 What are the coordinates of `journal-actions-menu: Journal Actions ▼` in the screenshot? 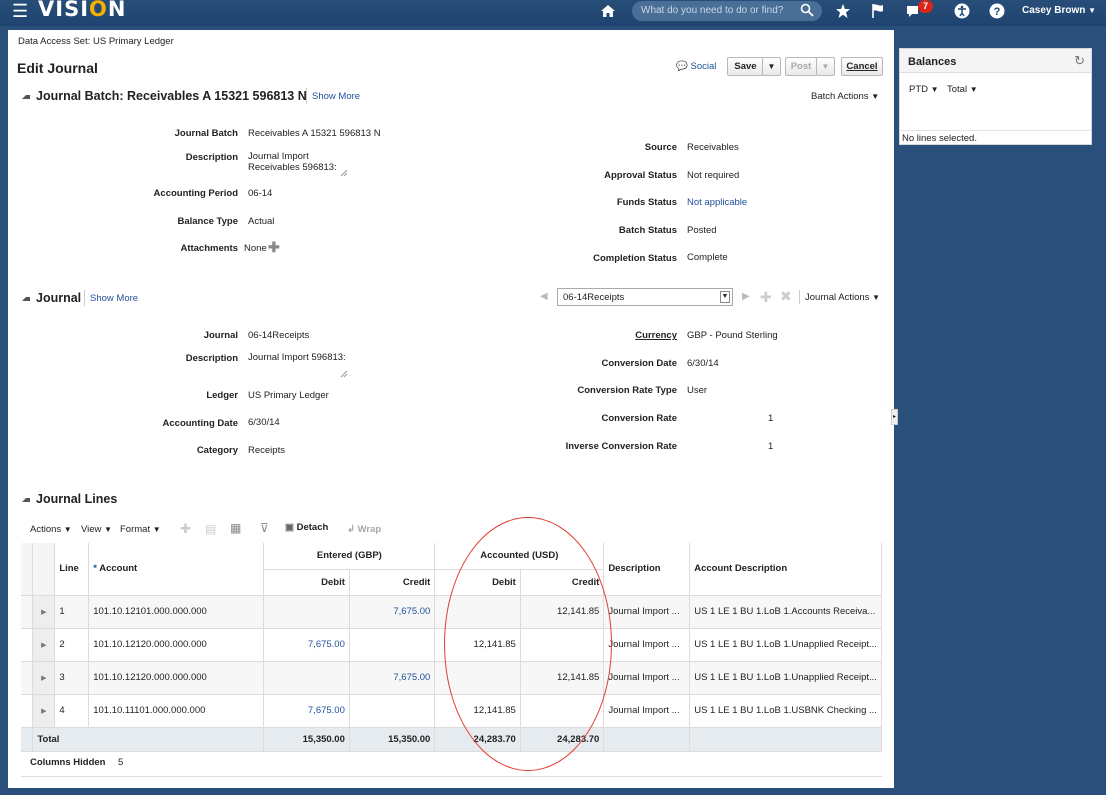 It's located at (842, 297).